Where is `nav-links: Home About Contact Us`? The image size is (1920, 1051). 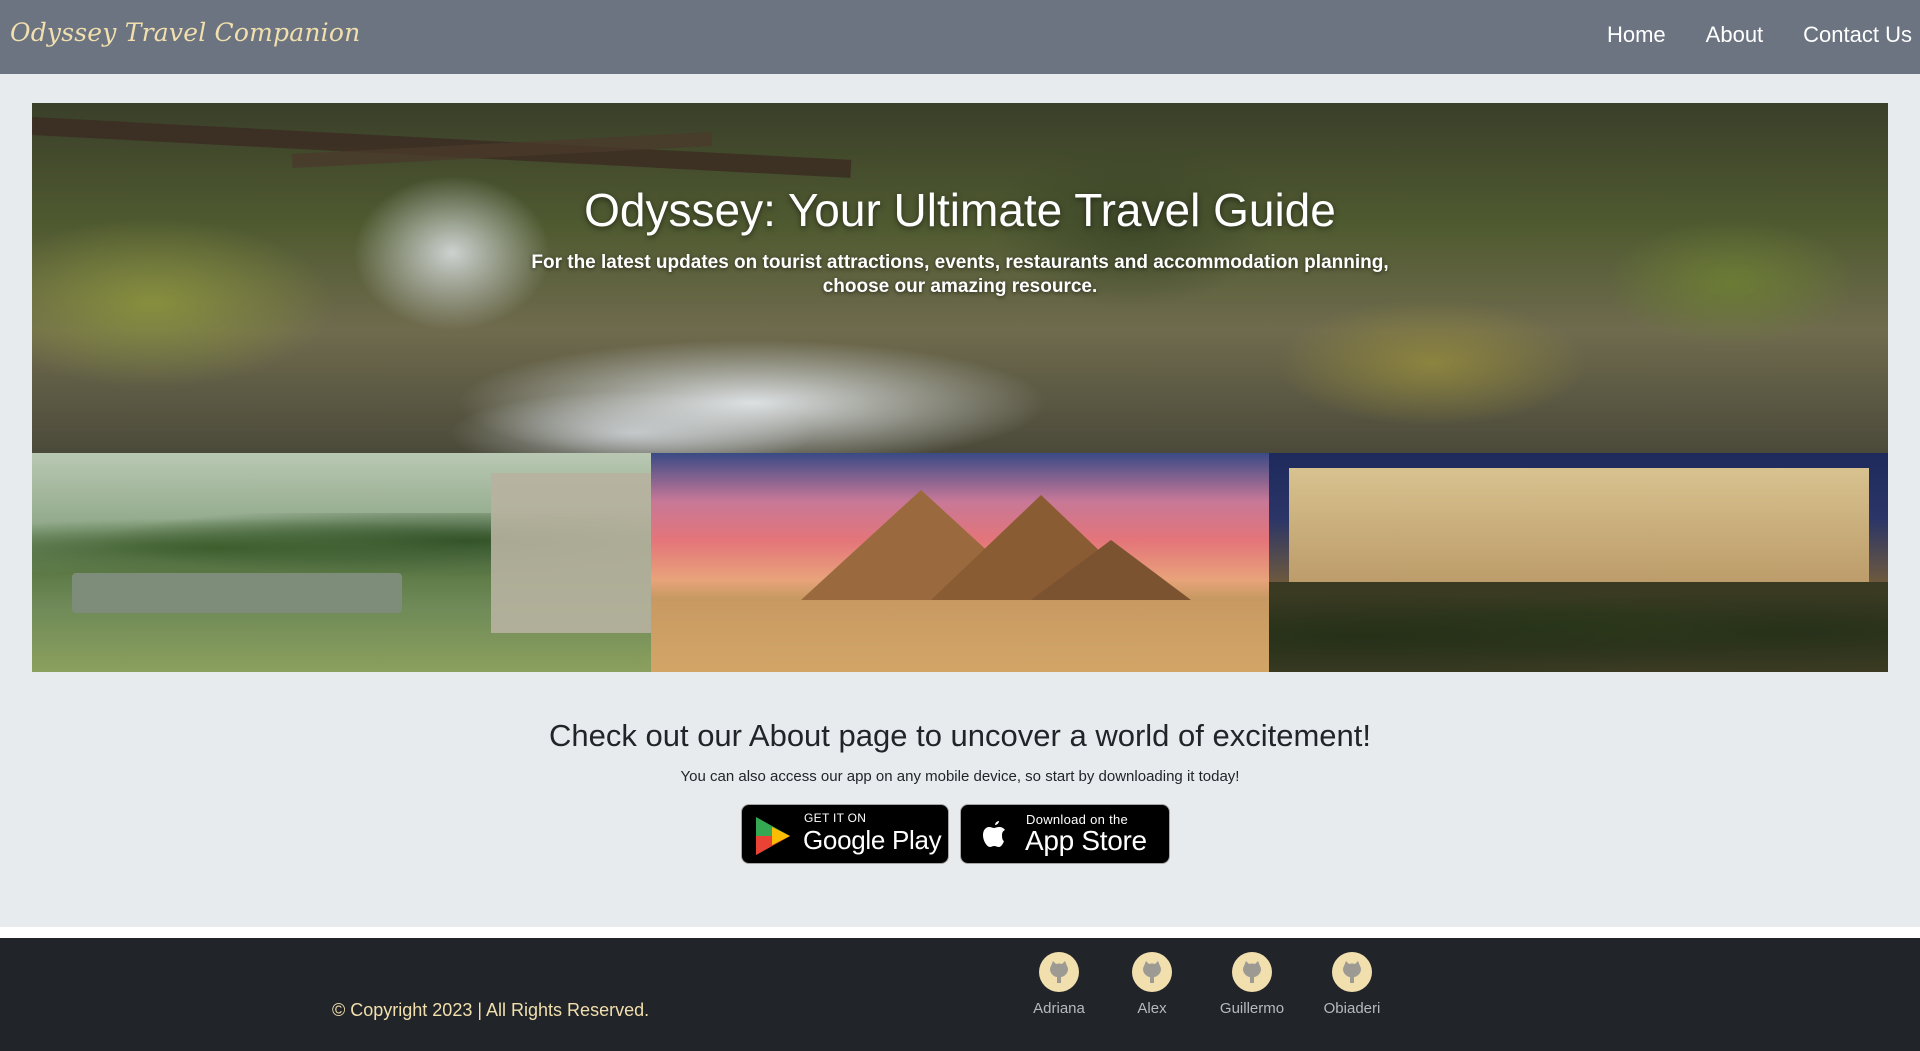
nav-links: Home About Contact Us is located at coordinates (1739, 35).